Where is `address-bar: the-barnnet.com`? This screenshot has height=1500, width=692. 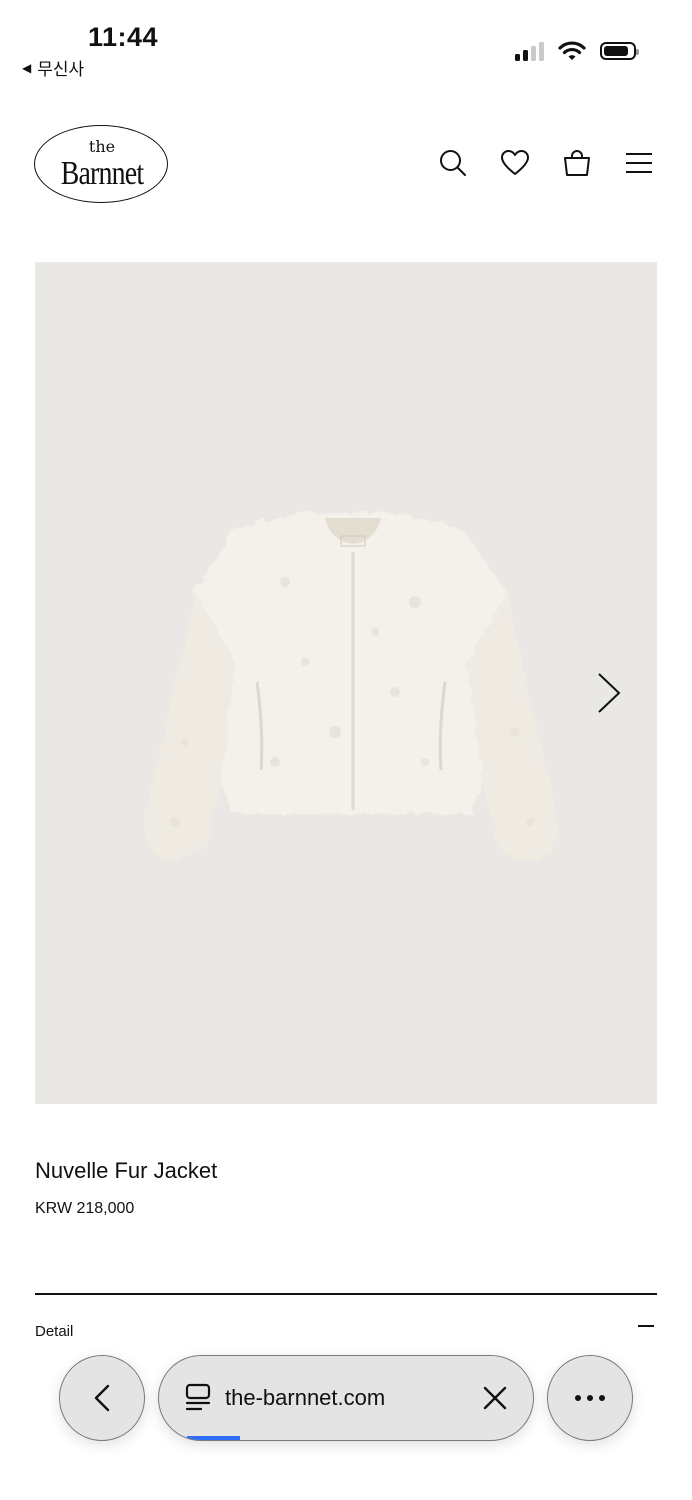 address-bar: the-barnnet.com is located at coordinates (346, 1398).